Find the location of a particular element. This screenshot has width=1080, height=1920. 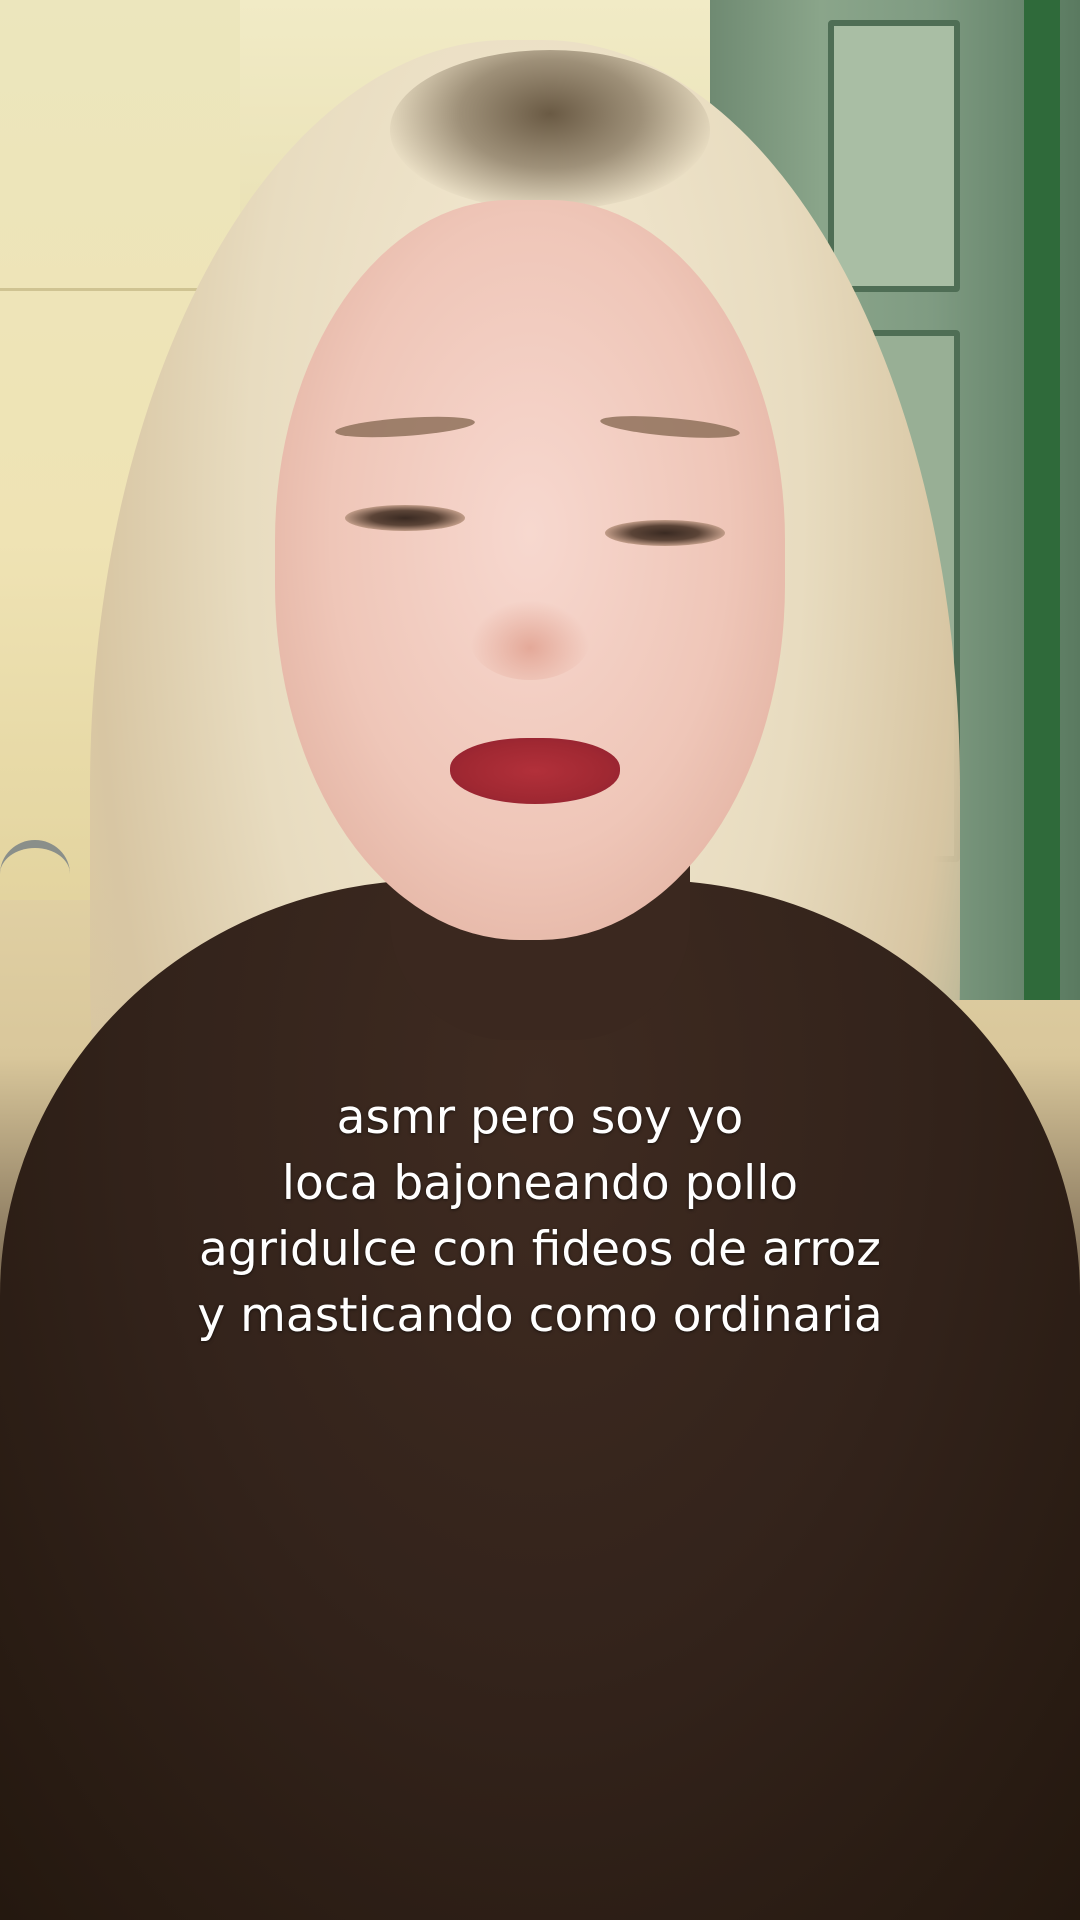

caption-line-4: y masticando como ordinaria is located at coordinates (540, 1315).